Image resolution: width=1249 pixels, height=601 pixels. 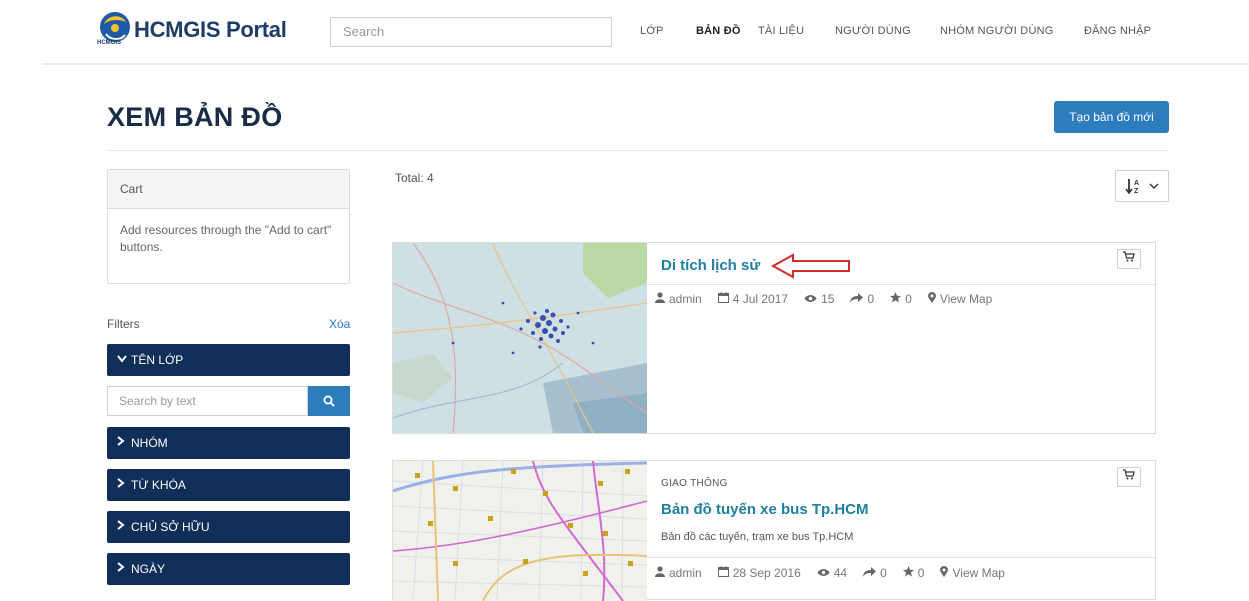 I want to click on sort-alpha-icon: A Z, so click(x=1132, y=187).